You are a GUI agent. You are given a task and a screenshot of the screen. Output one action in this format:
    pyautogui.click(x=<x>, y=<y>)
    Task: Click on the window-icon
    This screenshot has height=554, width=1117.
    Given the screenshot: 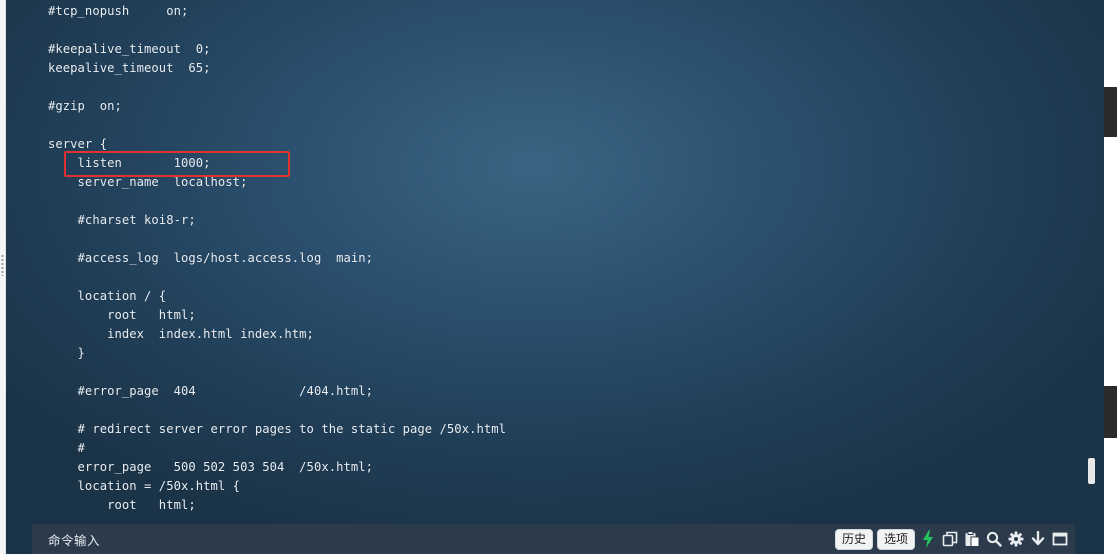 What is the action you would take?
    pyautogui.click(x=1060, y=539)
    